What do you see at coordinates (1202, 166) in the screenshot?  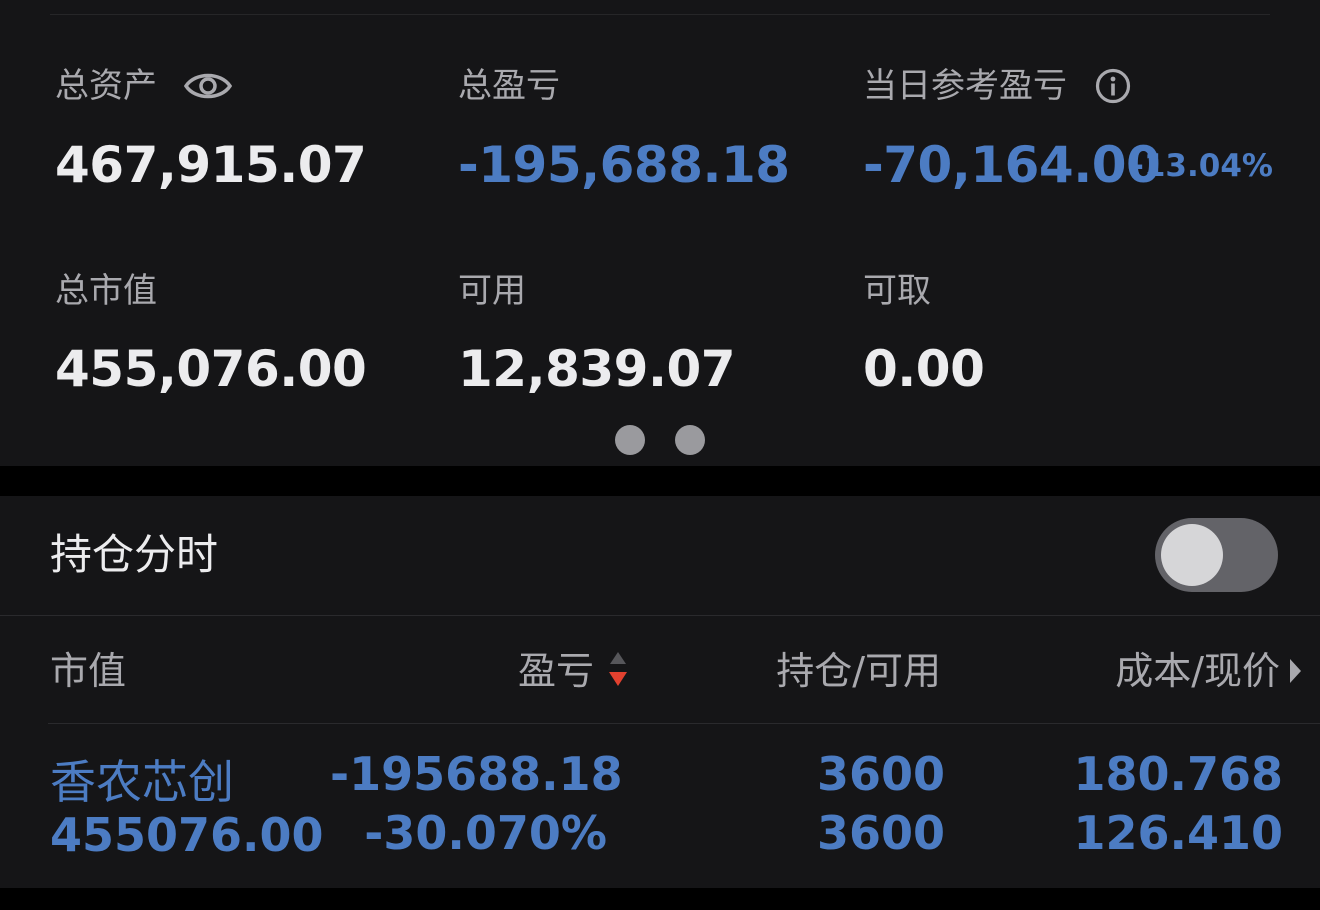 I see `daily-pl-percent: -13.04%` at bounding box center [1202, 166].